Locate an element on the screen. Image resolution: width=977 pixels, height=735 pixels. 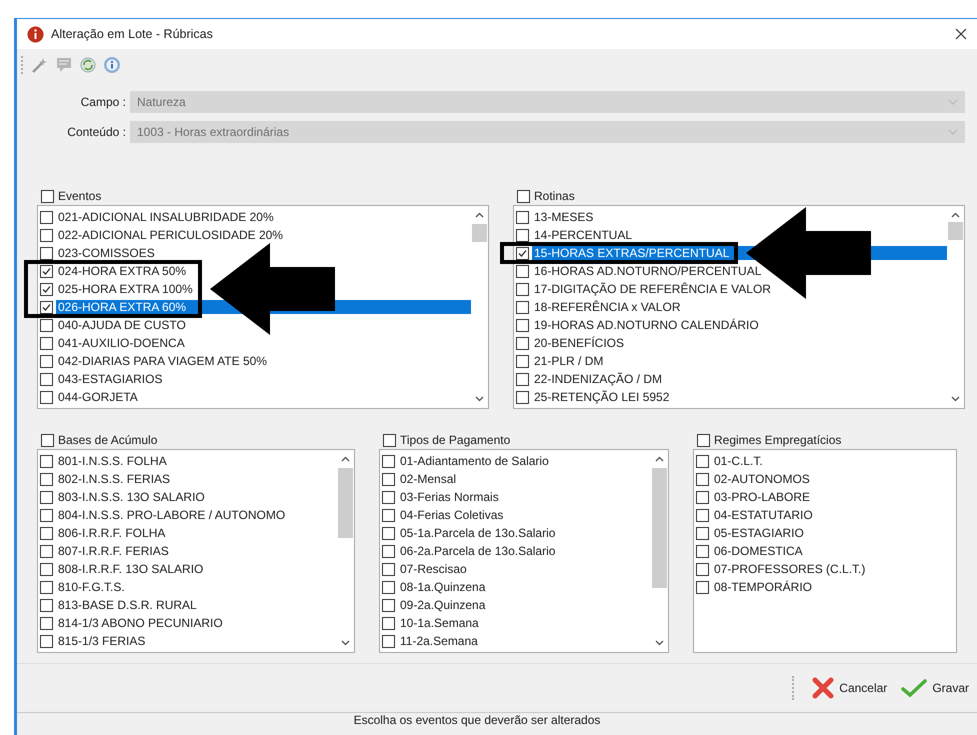
list-item: 09-2a.Quinzena is located at coordinates (524, 605).